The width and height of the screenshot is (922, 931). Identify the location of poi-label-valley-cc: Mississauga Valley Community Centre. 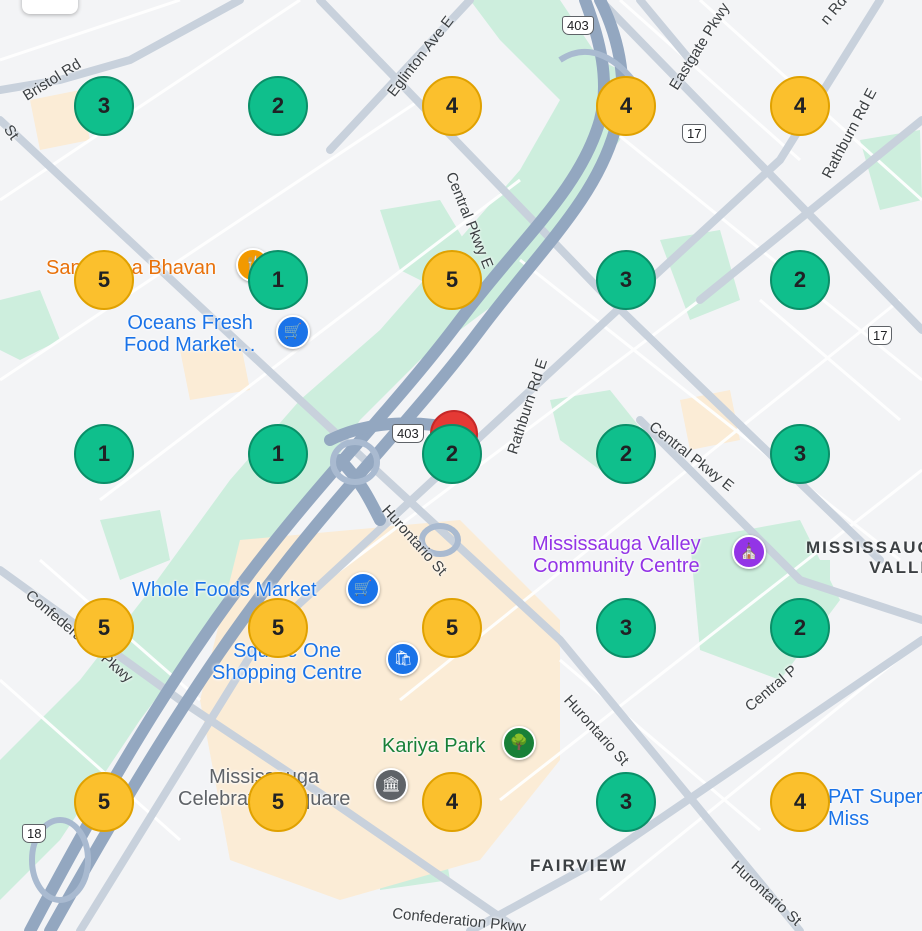
(616, 555).